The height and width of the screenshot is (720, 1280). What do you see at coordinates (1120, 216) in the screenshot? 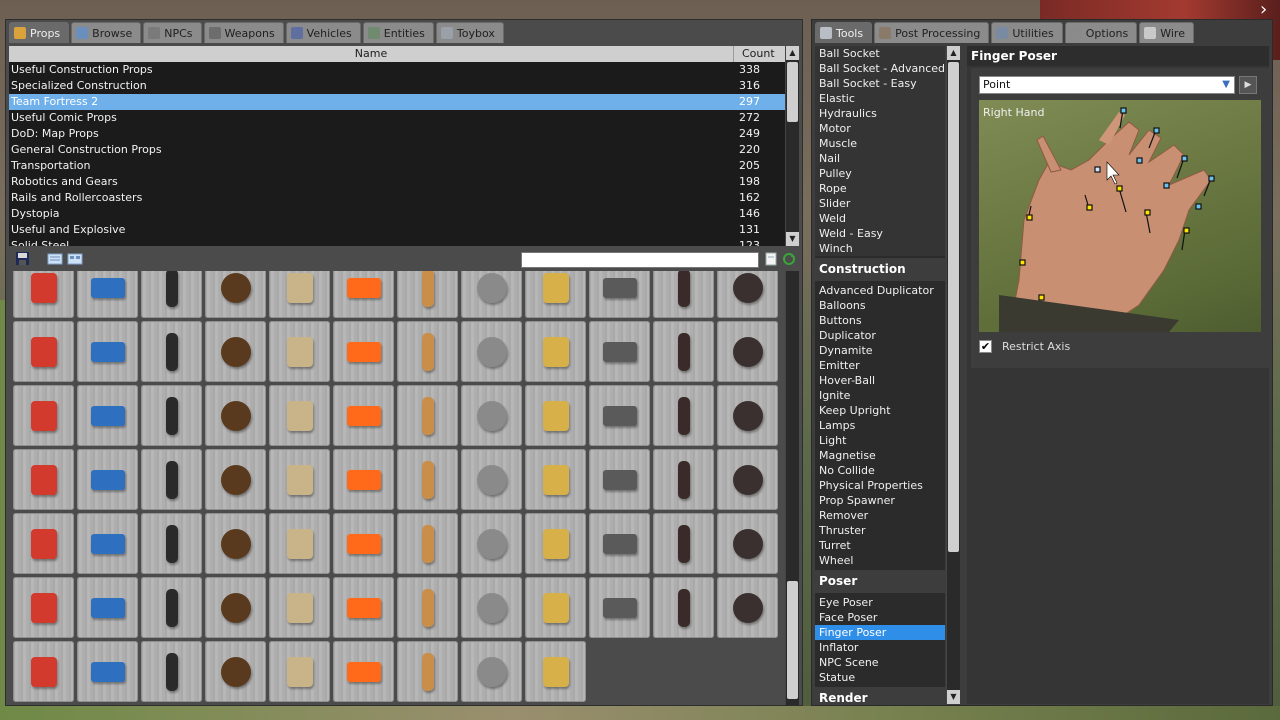
I see `hand-preview: Right Hand` at bounding box center [1120, 216].